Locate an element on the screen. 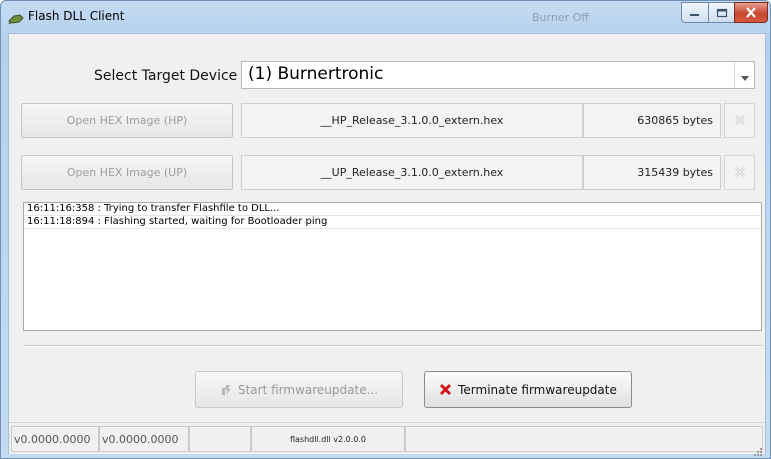 This screenshot has width=771, height=459. hex-up-size: 315439 bytes is located at coordinates (652, 172).